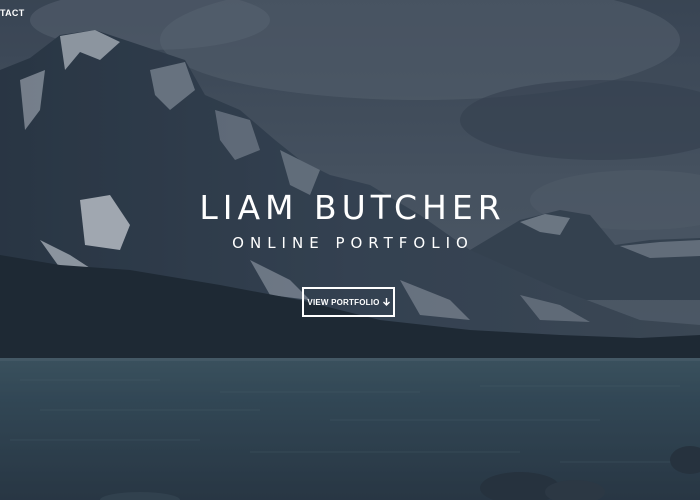 This screenshot has height=500, width=700. What do you see at coordinates (386, 302) in the screenshot?
I see `arrow-down-icon` at bounding box center [386, 302].